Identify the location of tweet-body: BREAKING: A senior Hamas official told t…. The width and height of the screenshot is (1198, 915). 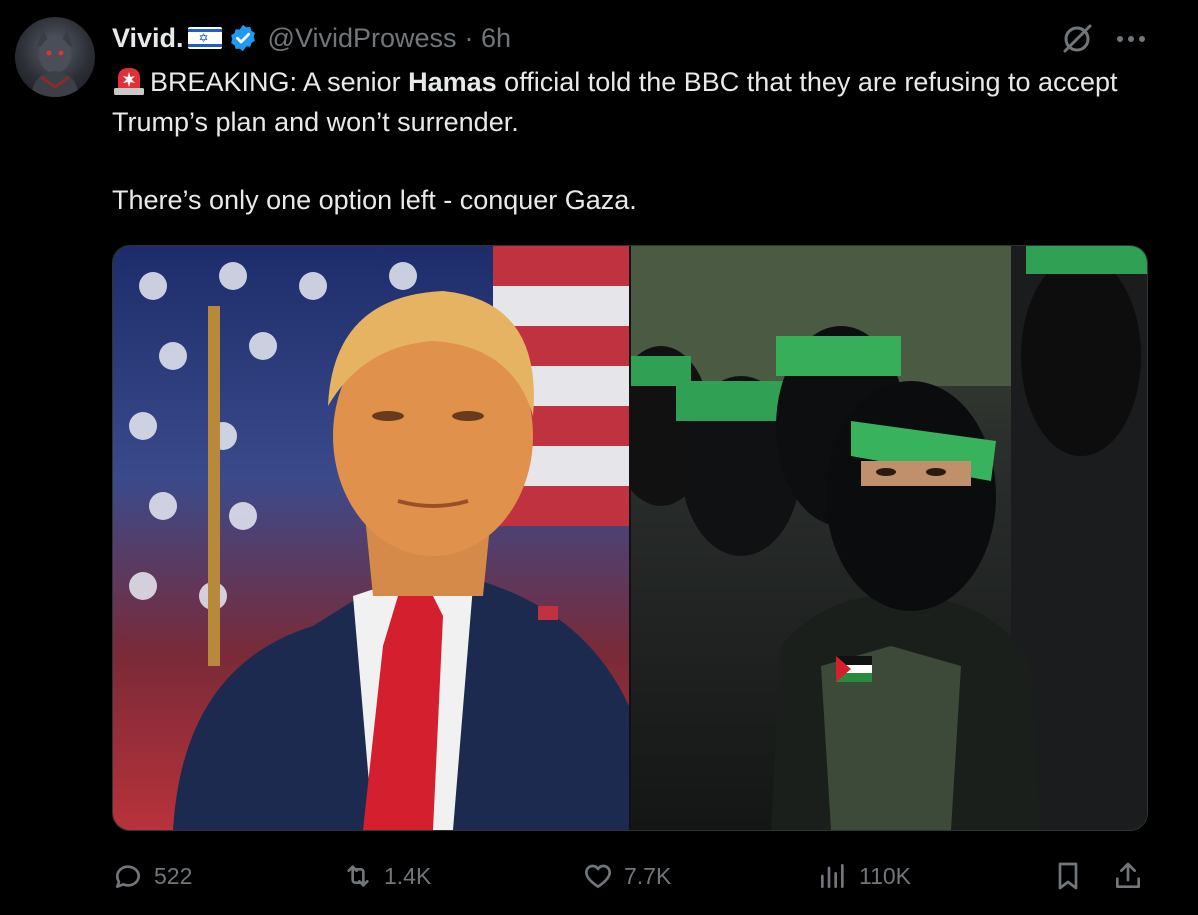
(632, 141).